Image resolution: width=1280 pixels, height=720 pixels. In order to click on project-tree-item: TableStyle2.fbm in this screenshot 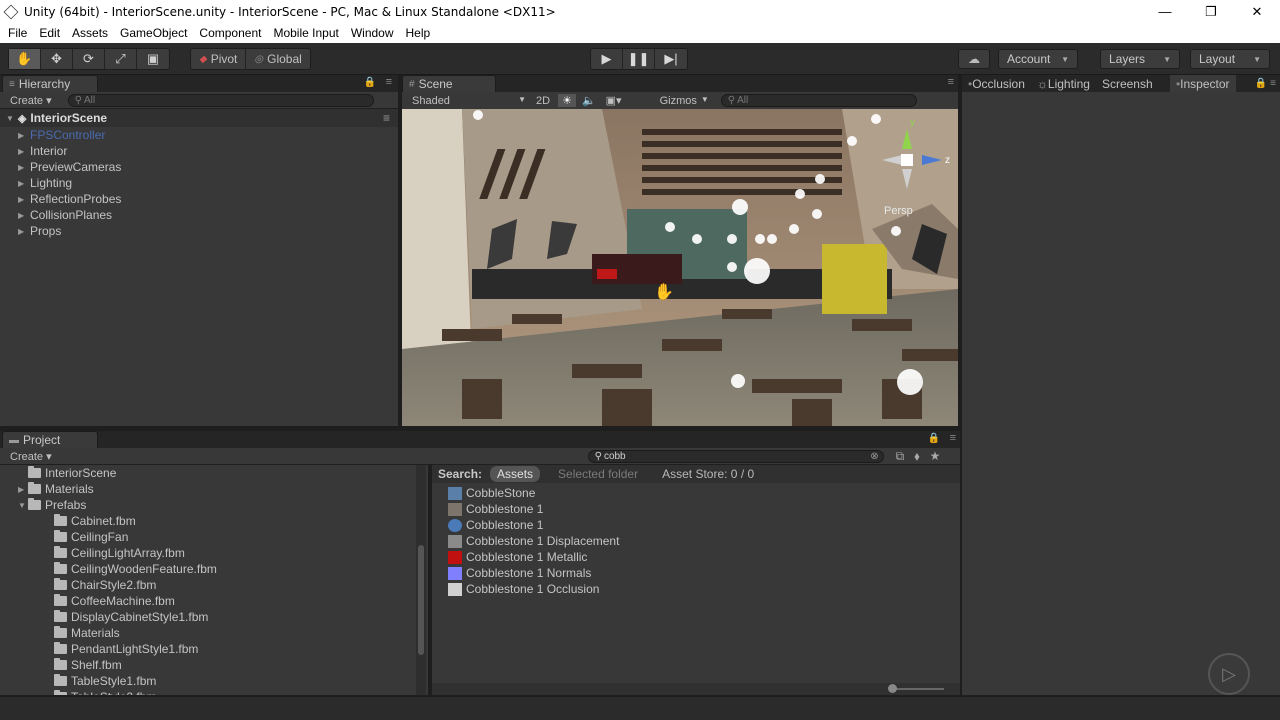, I will do `click(214, 692)`.